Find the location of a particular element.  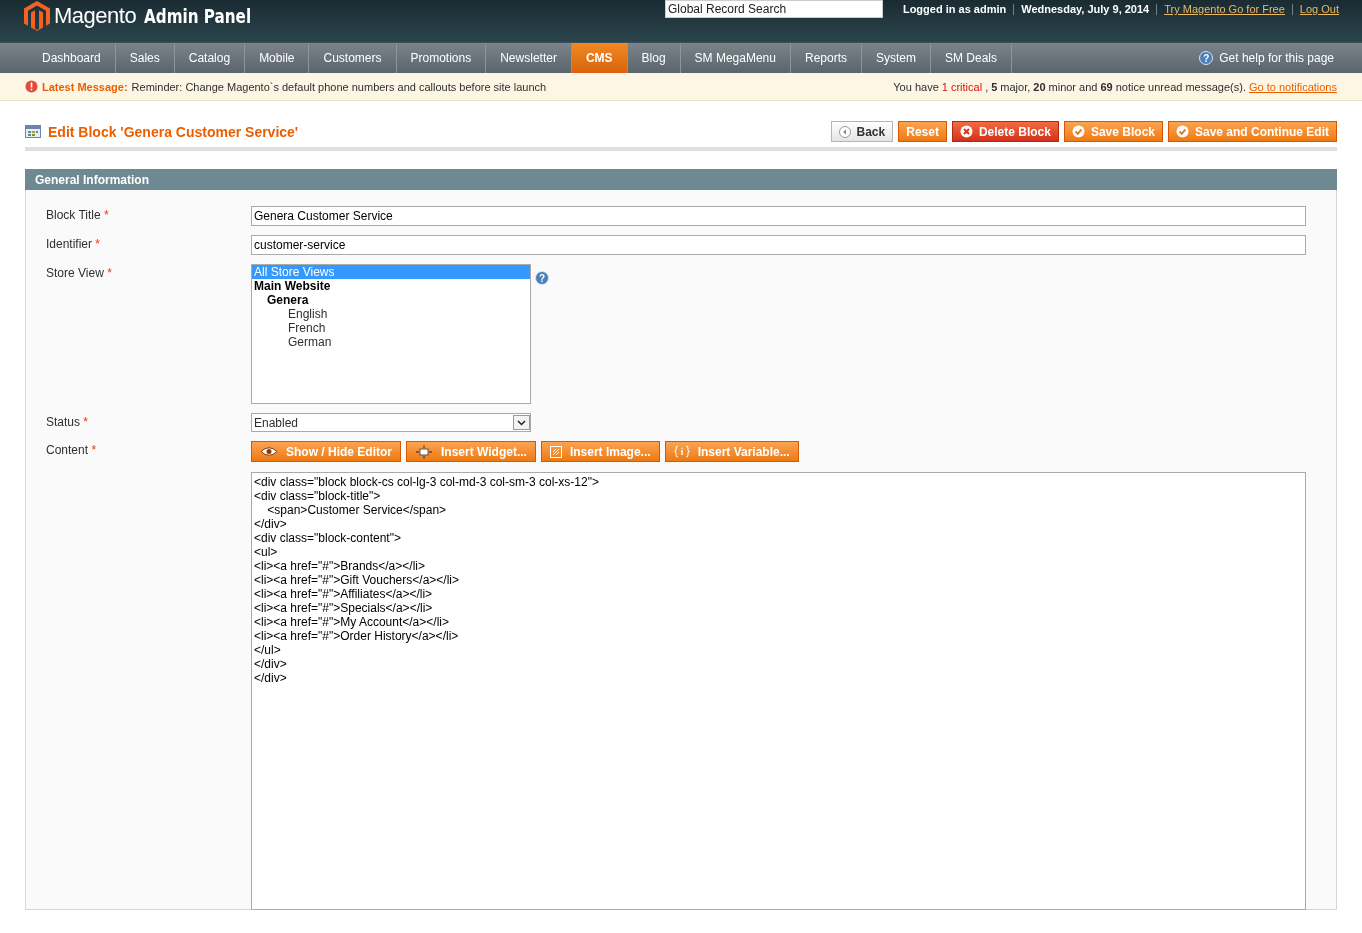

store-view-option: German is located at coordinates (391, 342).